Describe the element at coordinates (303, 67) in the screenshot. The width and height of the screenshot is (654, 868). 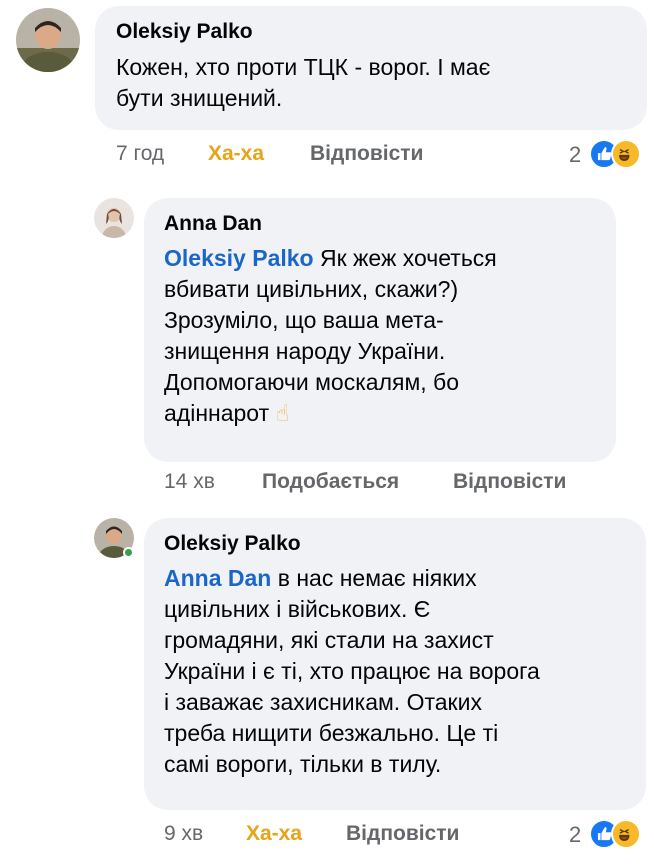
I see `comment-line: Кожен, хто проти ТЦК - ворог. І має` at that location.